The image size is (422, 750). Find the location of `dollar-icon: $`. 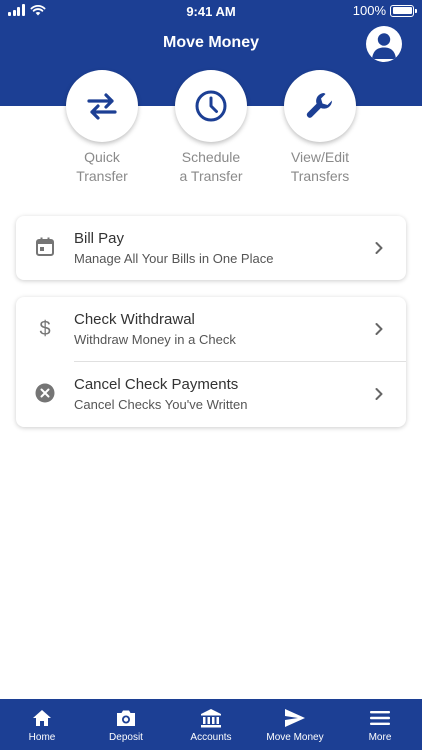

dollar-icon: $ is located at coordinates (45, 328).